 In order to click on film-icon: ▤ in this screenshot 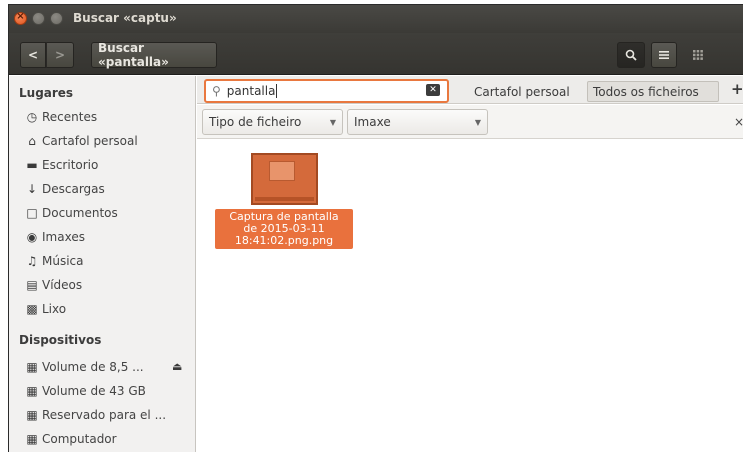, I will do `click(32, 285)`.